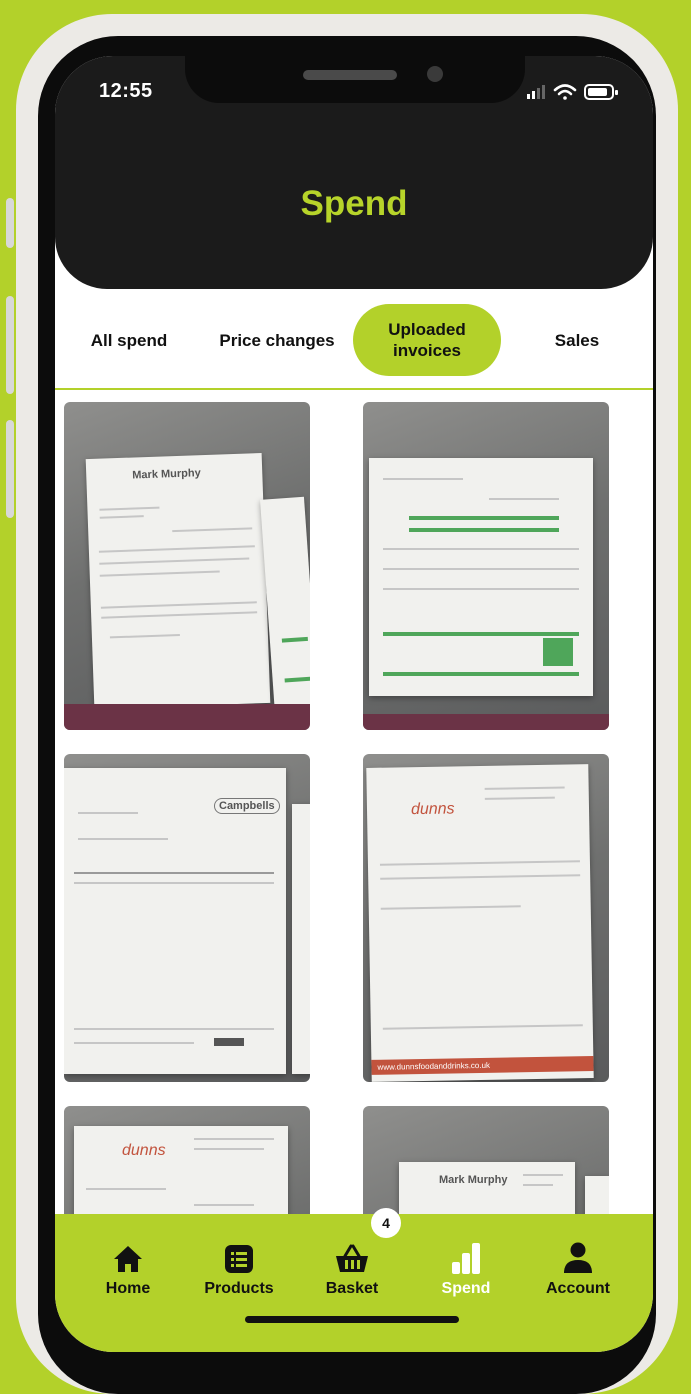  I want to click on volume-down-button, so click(10, 469).